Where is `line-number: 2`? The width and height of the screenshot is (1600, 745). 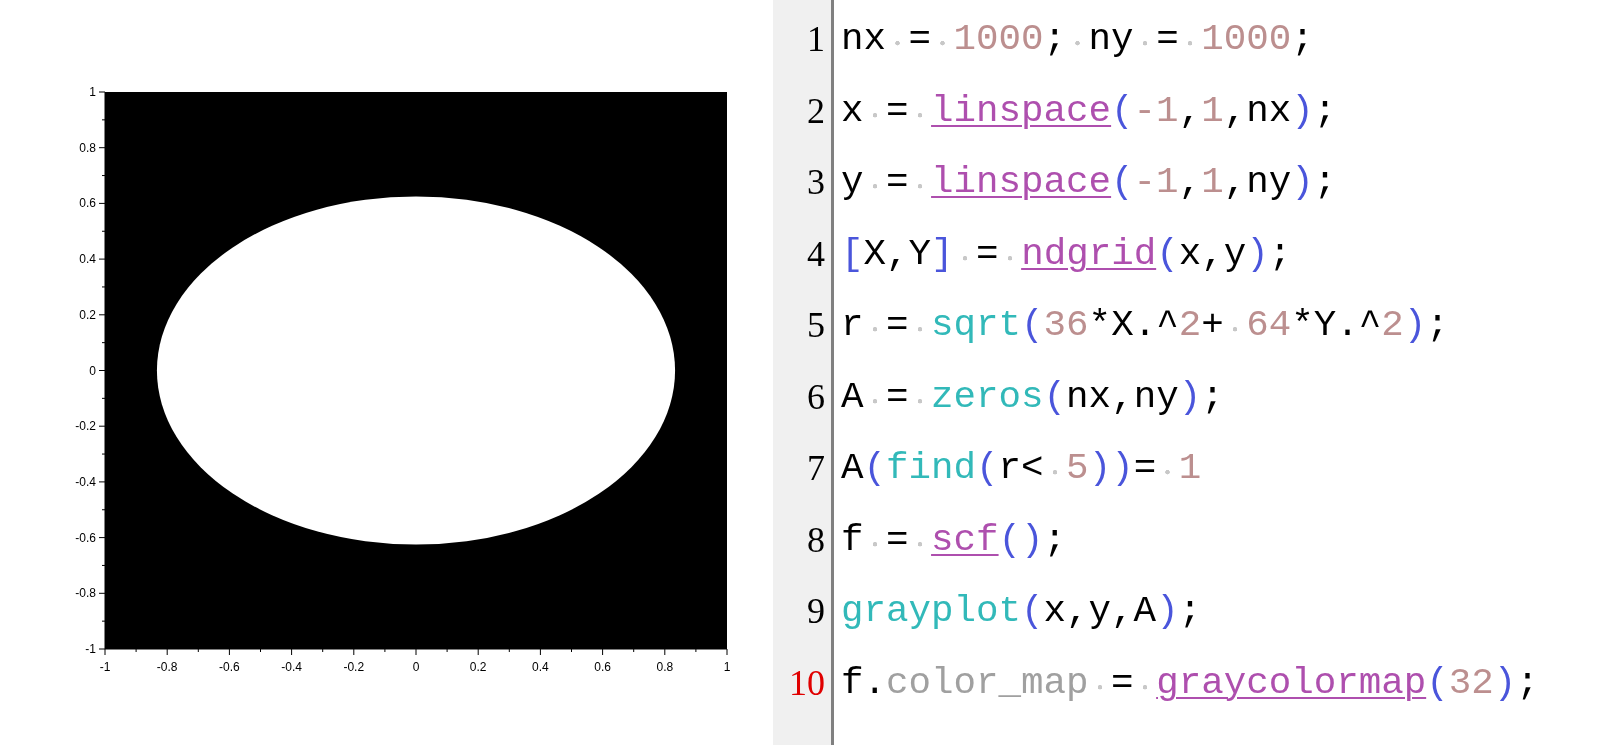
line-number: 2 is located at coordinates (816, 111).